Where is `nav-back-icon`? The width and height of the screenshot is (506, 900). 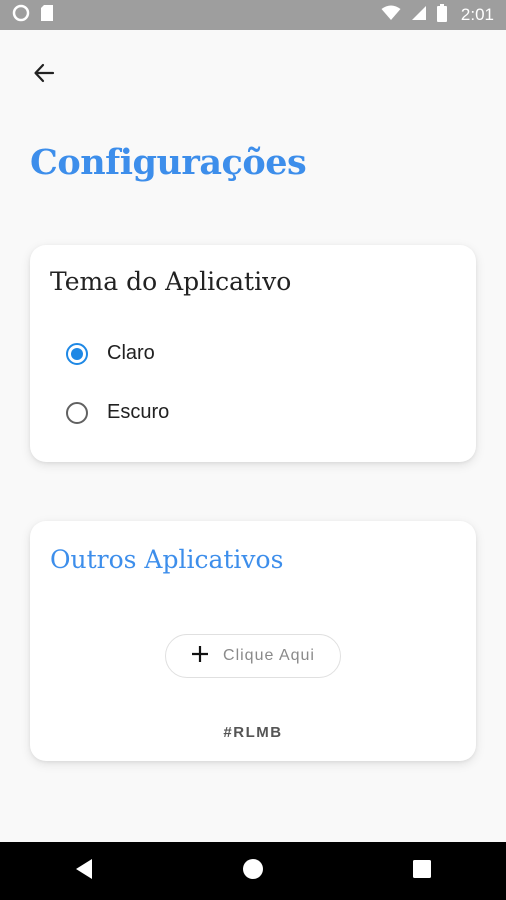
nav-back-icon is located at coordinates (84, 871).